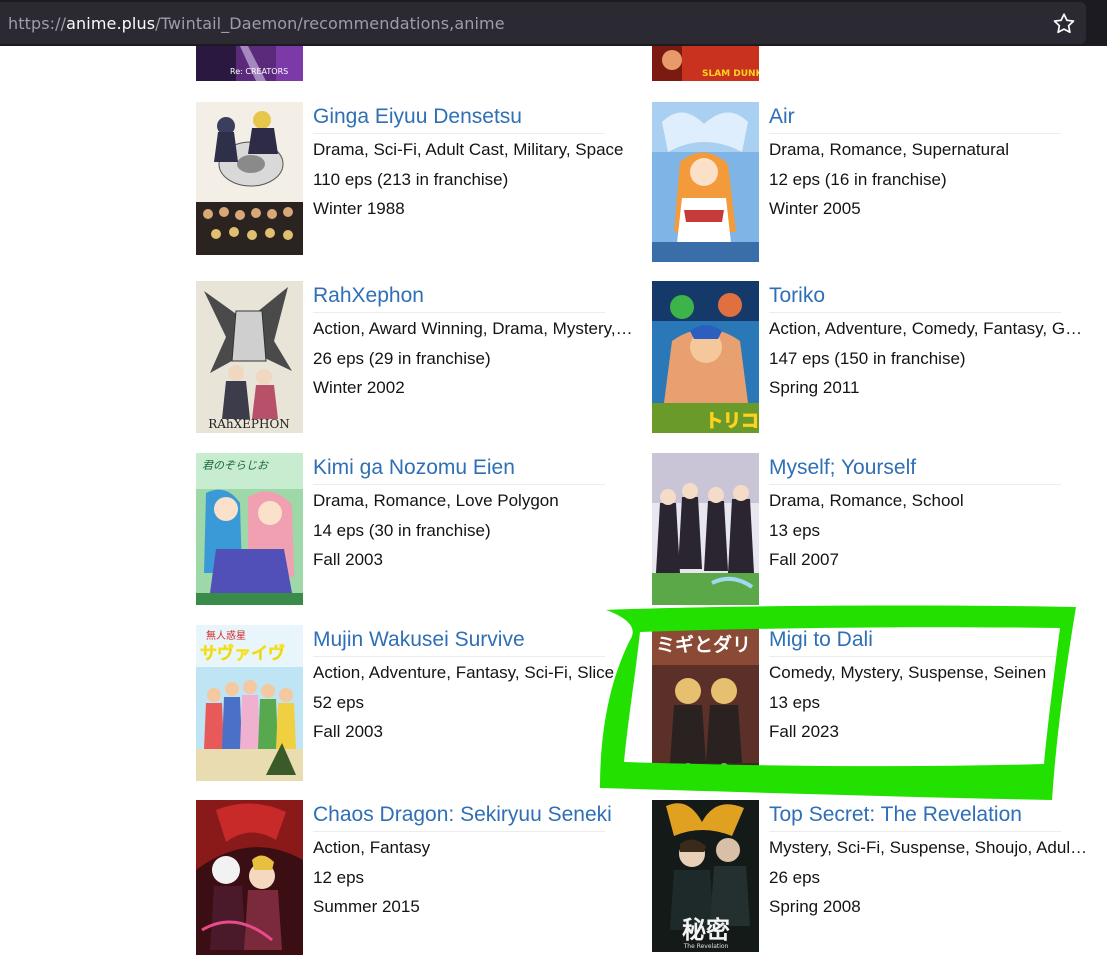  What do you see at coordinates (417, 117) in the screenshot?
I see `anime-title-link: Ginga Eiyuu Densetsu` at bounding box center [417, 117].